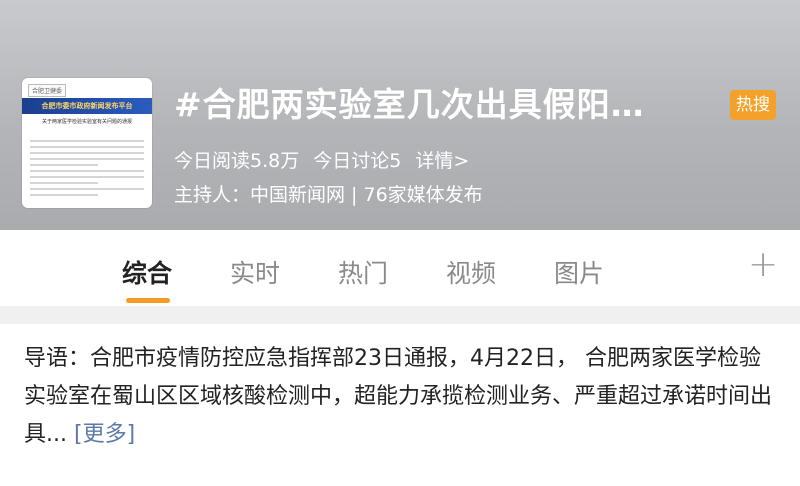  What do you see at coordinates (363, 272) in the screenshot?
I see `tab-hot: 热门` at bounding box center [363, 272].